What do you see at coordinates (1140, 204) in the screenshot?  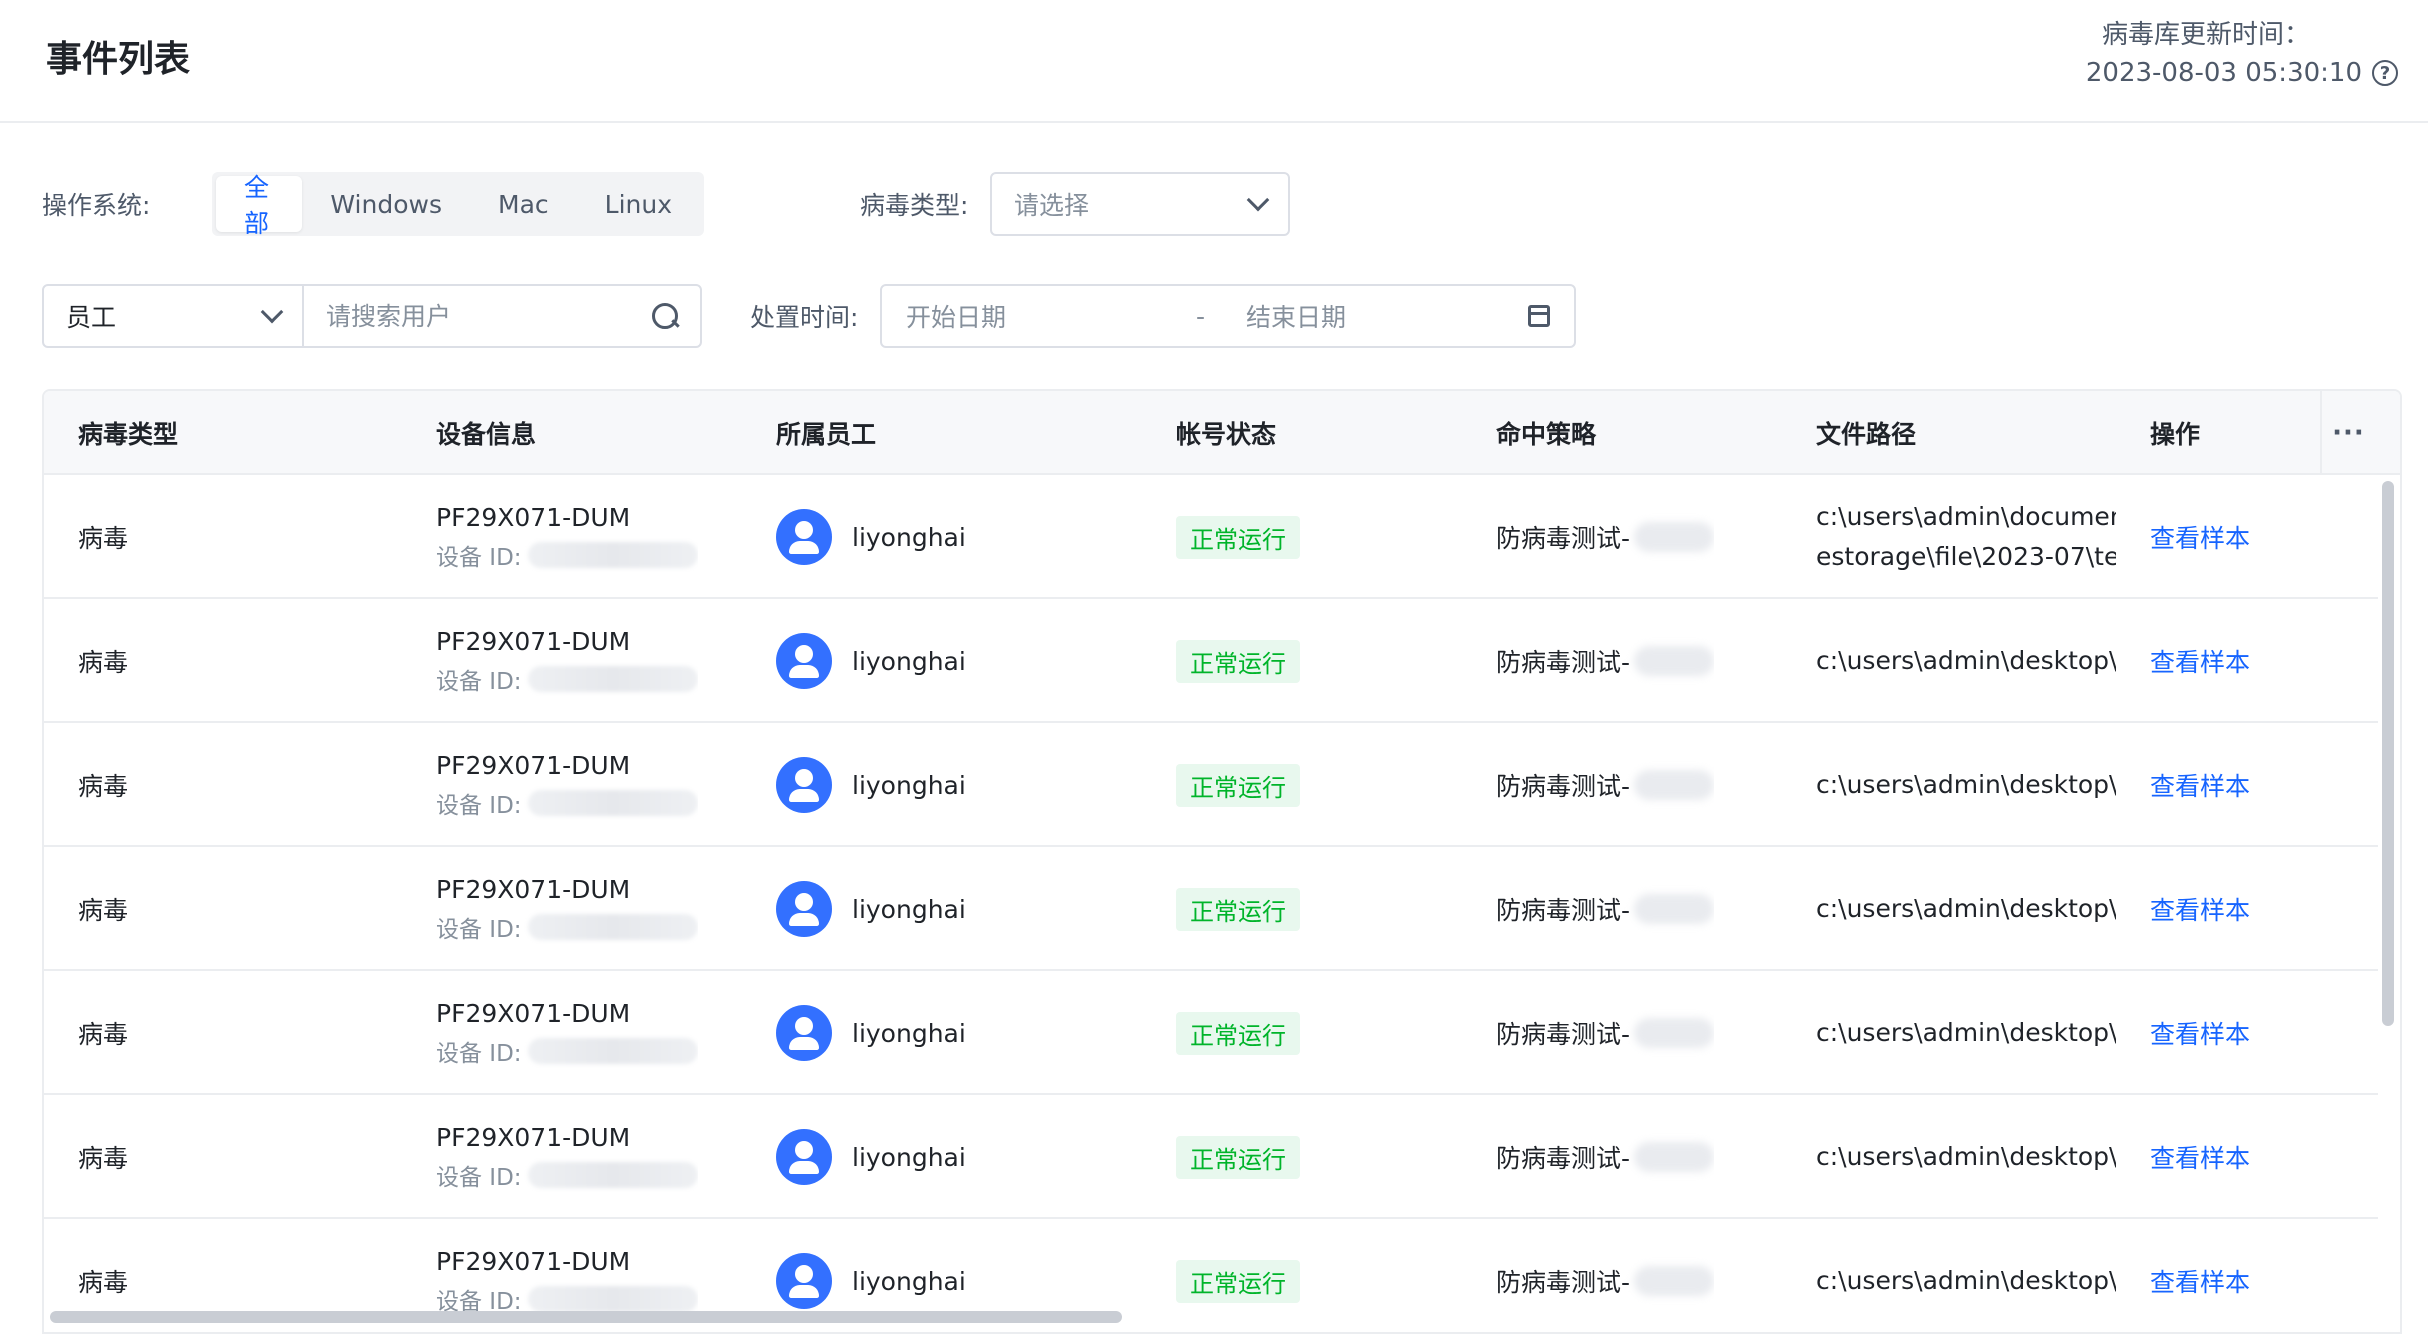 I see `virus-type-select: 请选择` at bounding box center [1140, 204].